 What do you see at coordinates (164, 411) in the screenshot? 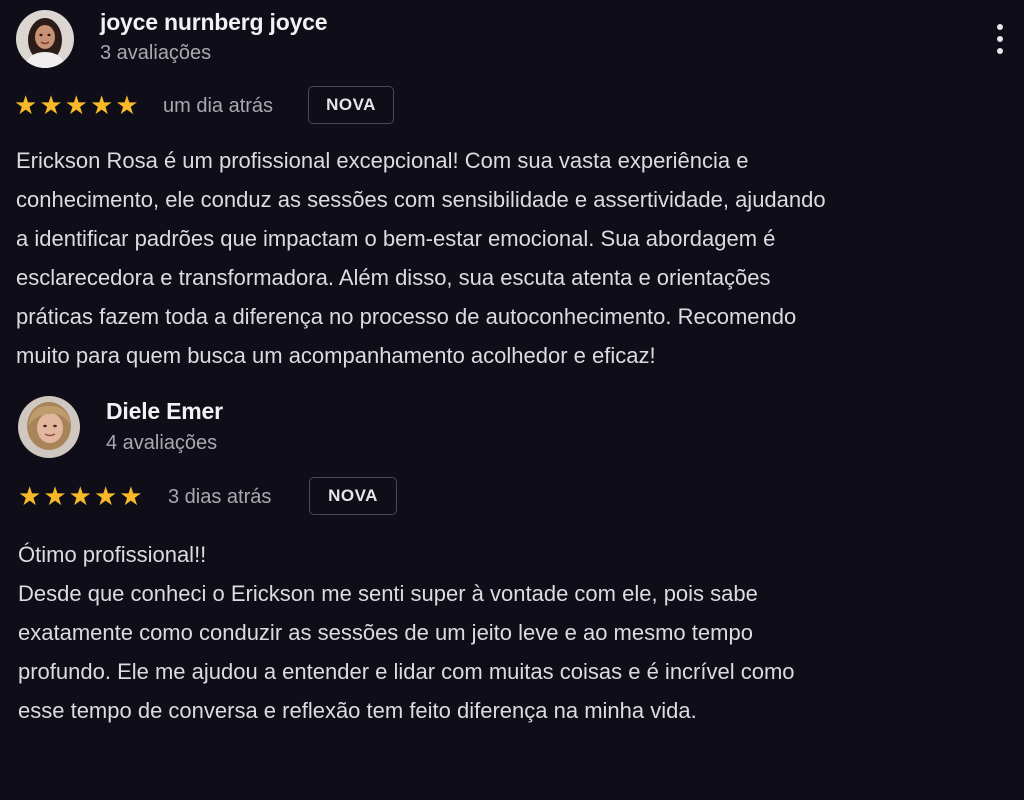
I see `reviewer-name: Diele Emer` at bounding box center [164, 411].